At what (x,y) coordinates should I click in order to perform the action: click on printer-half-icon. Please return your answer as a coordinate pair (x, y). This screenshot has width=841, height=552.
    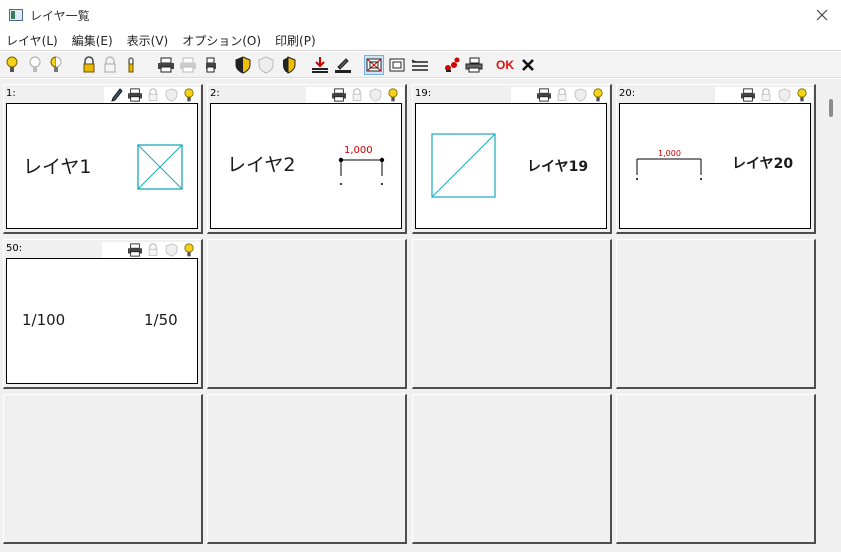
    Looking at the image, I should click on (211, 65).